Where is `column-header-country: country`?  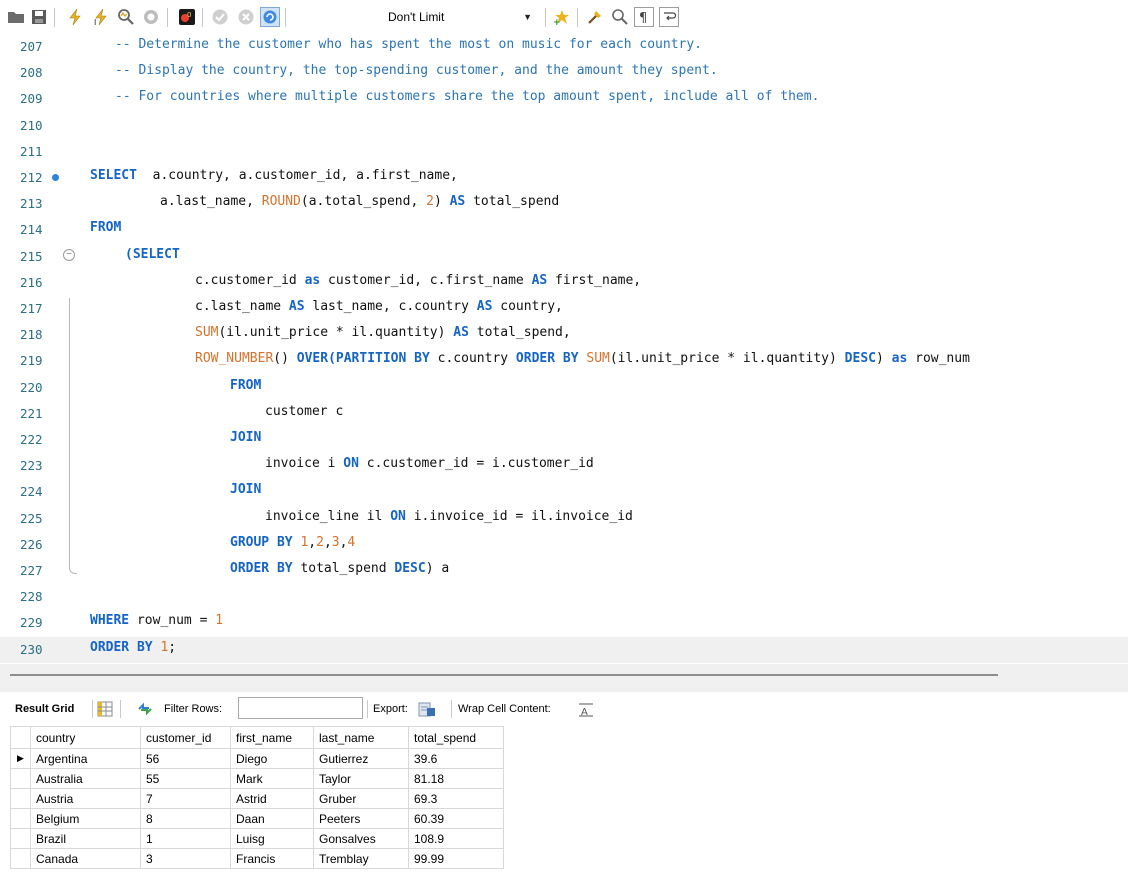
column-header-country: country is located at coordinates (85, 737).